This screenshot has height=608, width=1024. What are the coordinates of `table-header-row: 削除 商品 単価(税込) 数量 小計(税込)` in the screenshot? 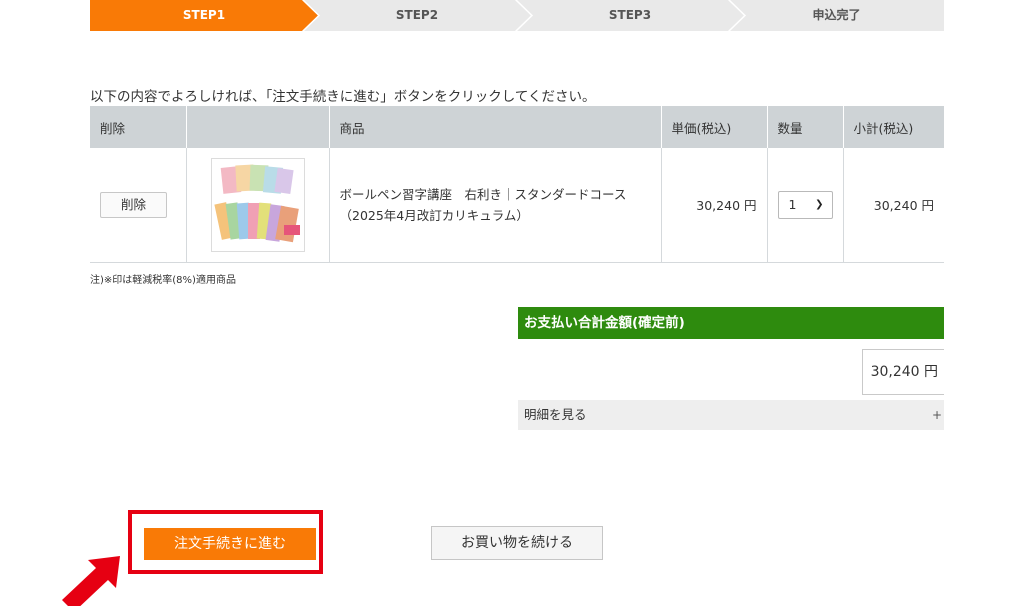 It's located at (517, 127).